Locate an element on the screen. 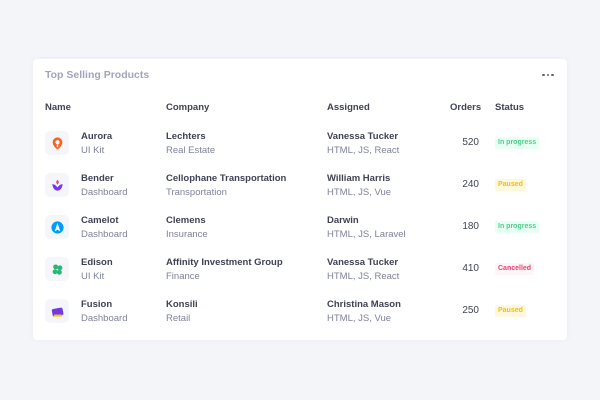 The height and width of the screenshot is (400, 600). product-name: Aurora is located at coordinates (96, 136).